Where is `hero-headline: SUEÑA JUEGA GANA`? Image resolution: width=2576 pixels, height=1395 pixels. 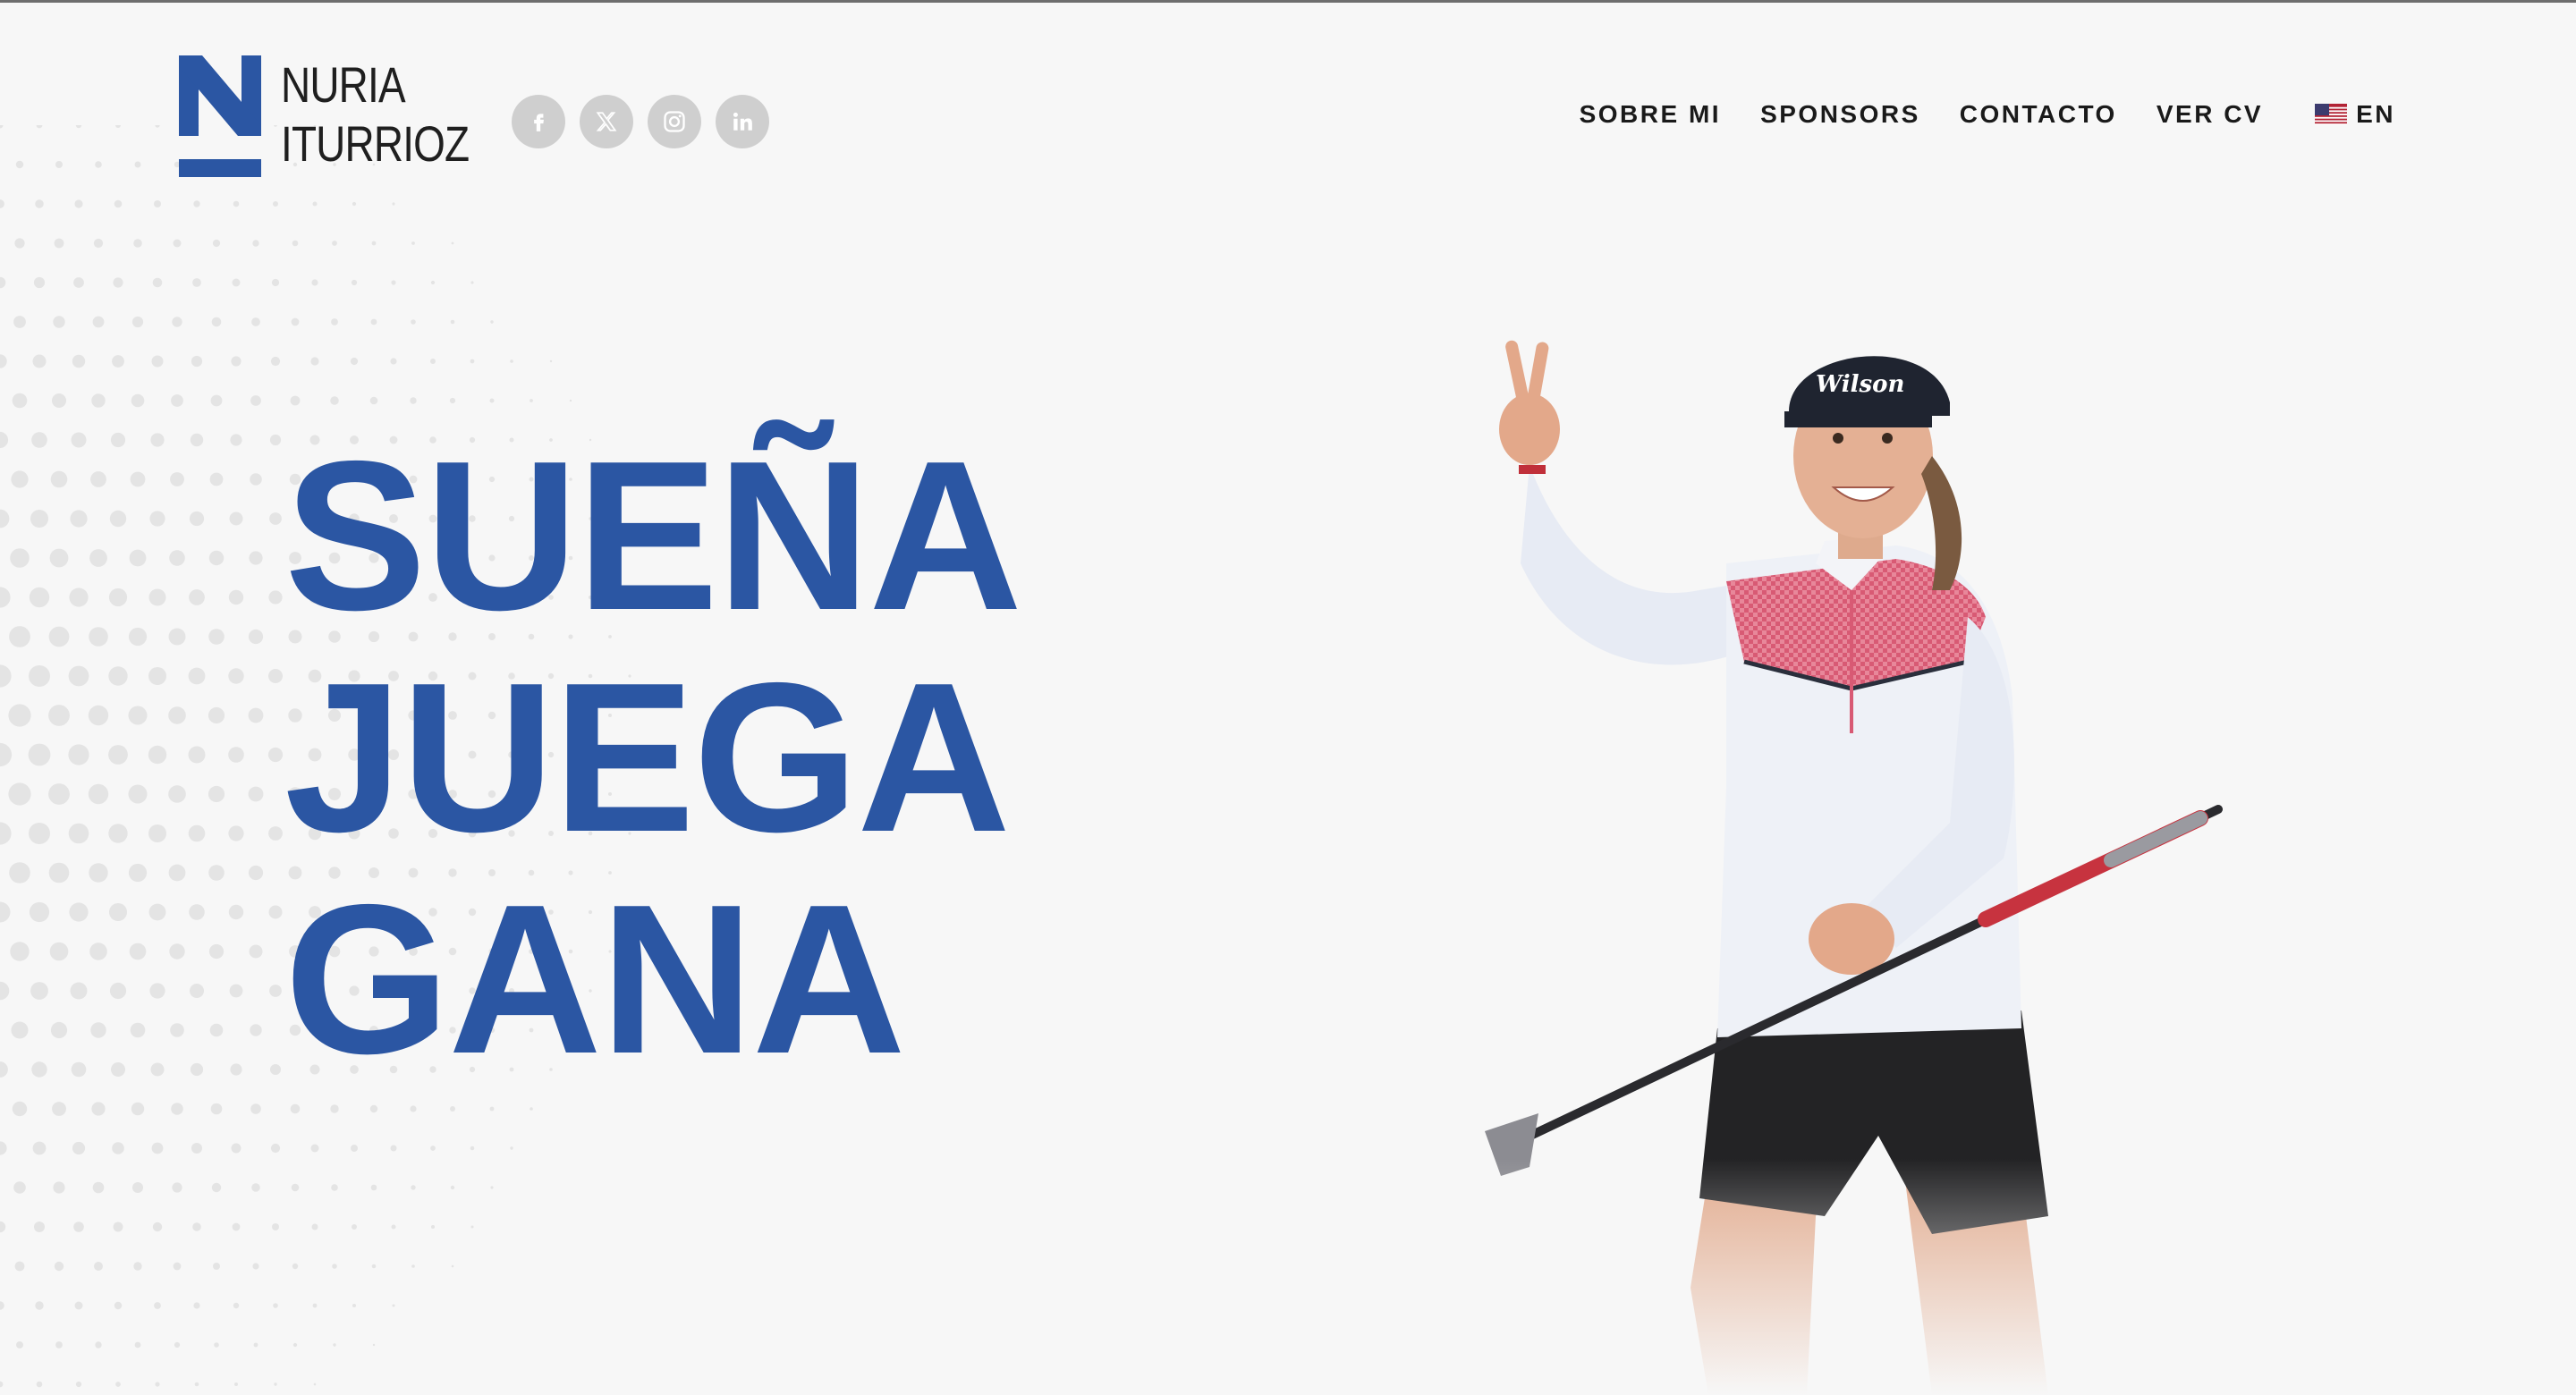
hero-headline: SUEÑA JUEGA GANA is located at coordinates (653, 758).